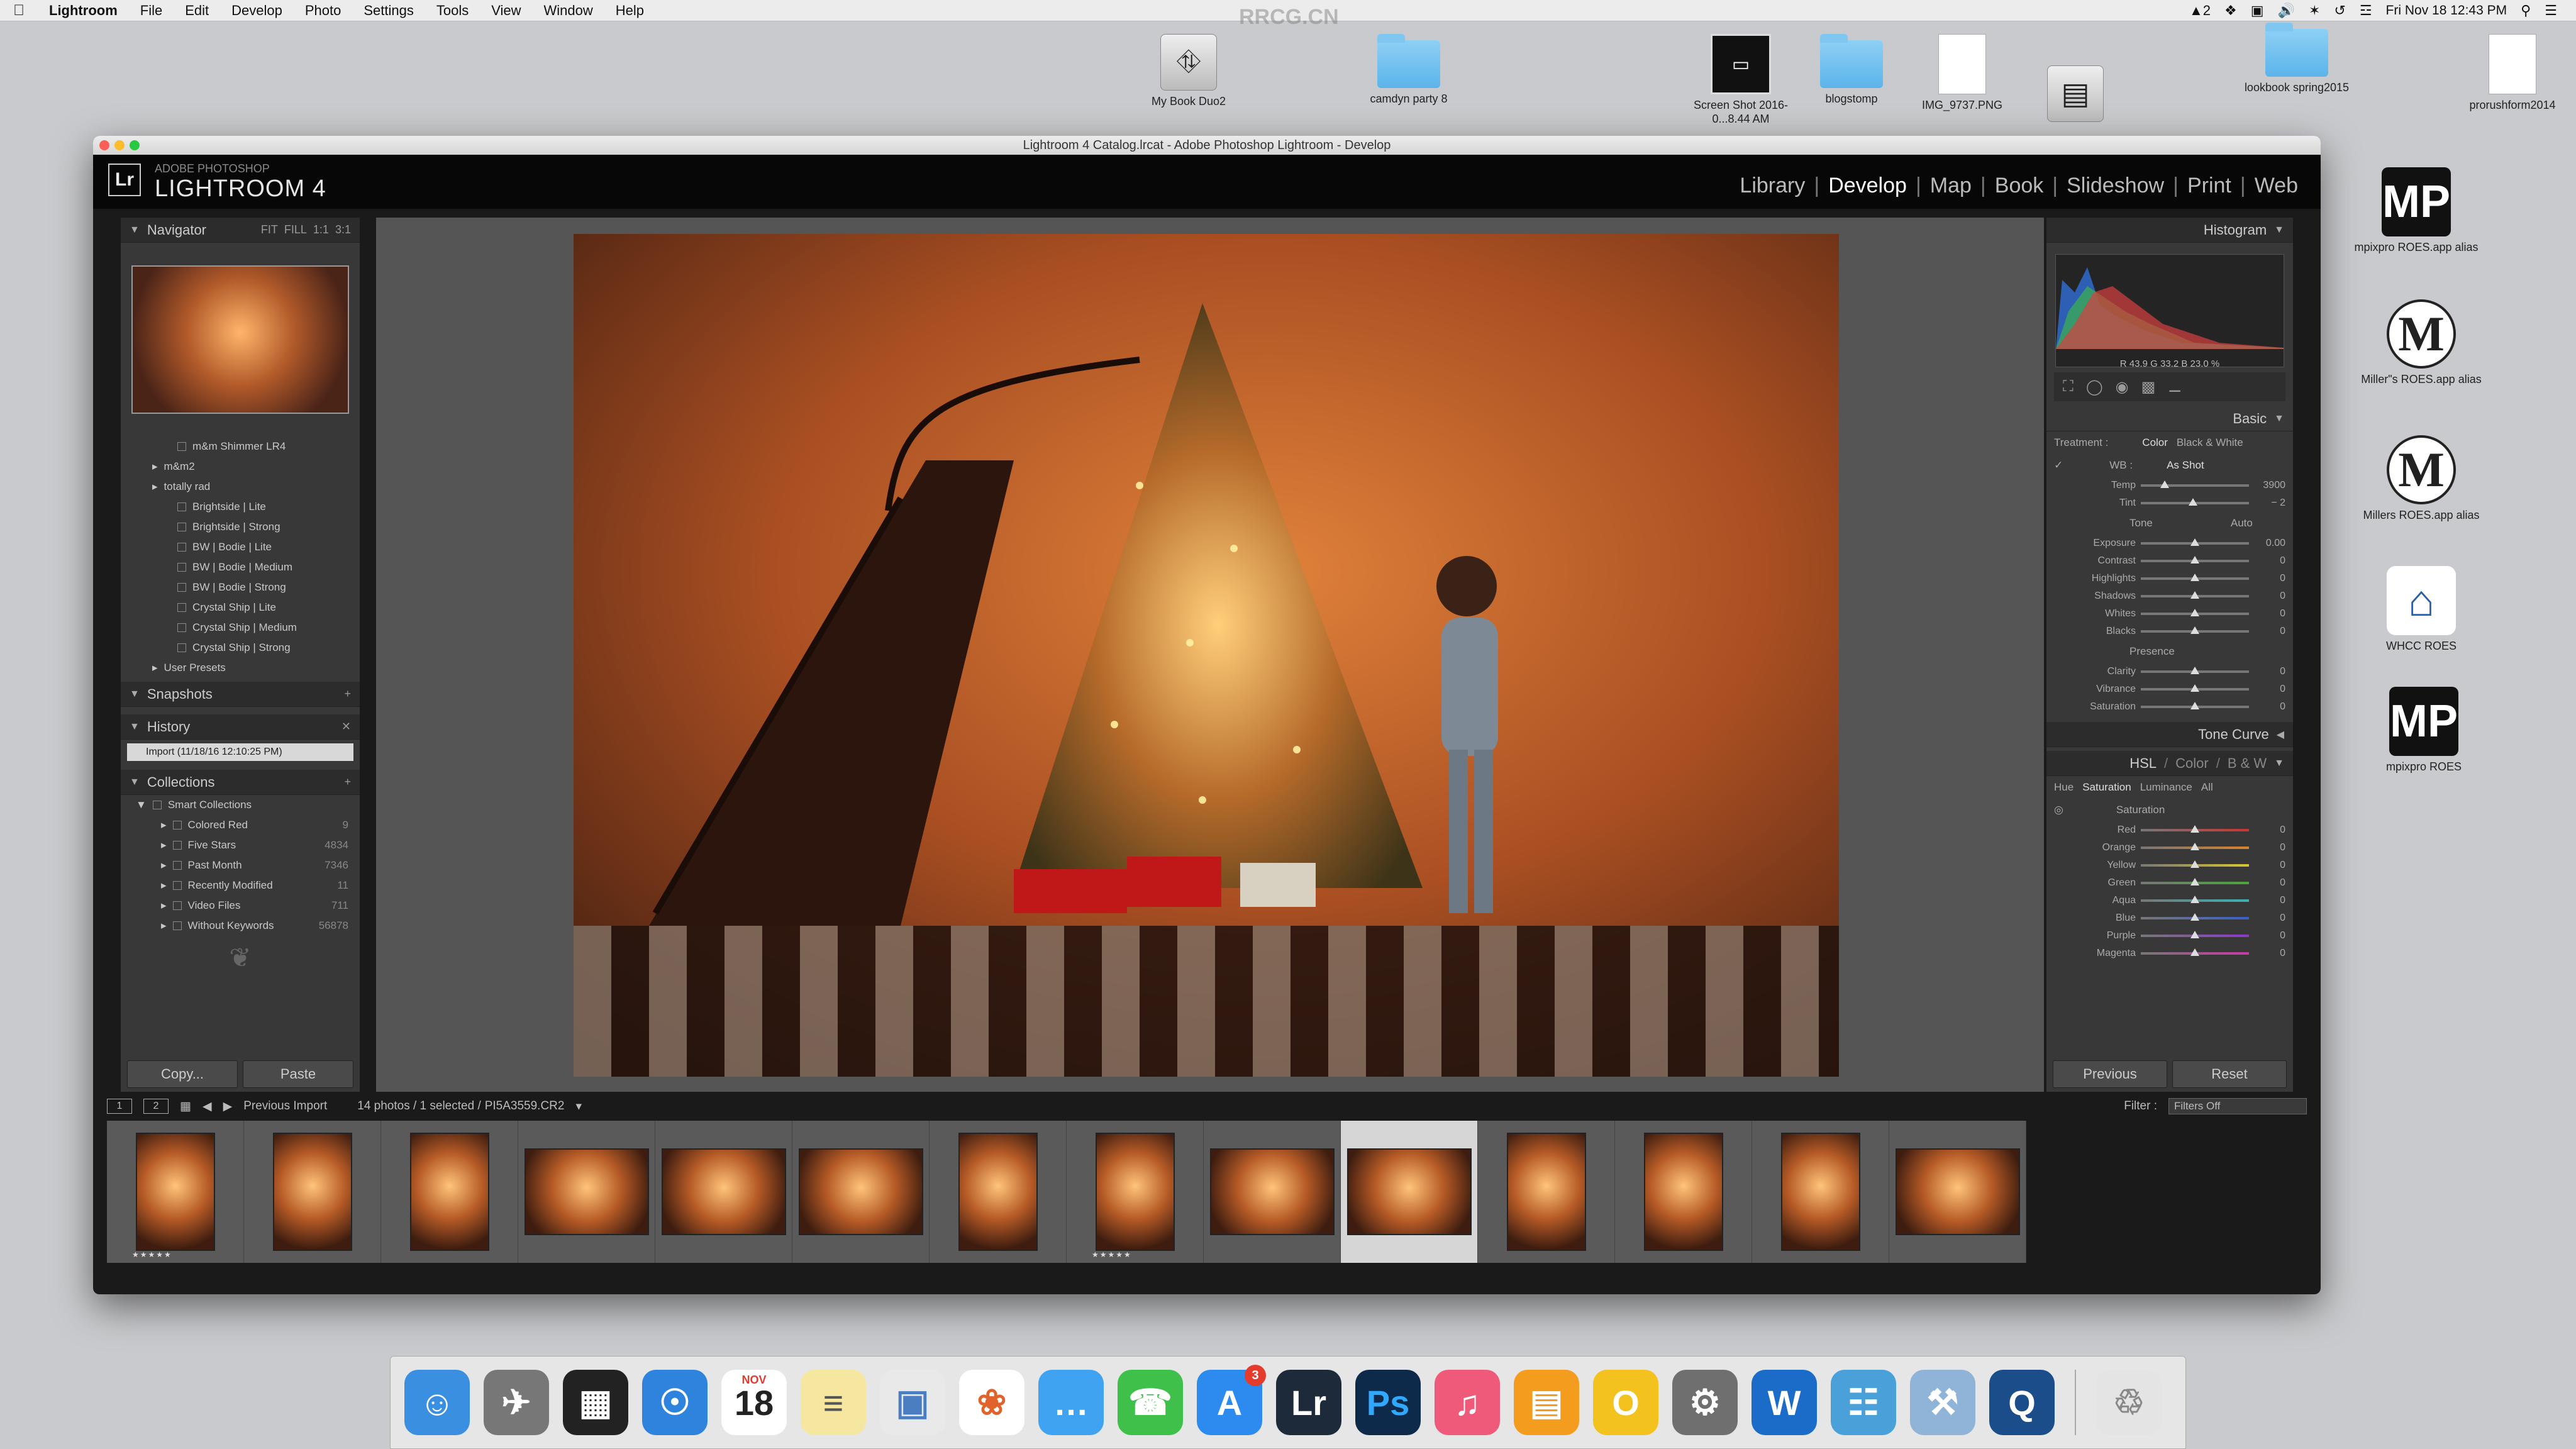  What do you see at coordinates (1409, 70) in the screenshot?
I see `desktop-item-camdyn: camdyn party 8` at bounding box center [1409, 70].